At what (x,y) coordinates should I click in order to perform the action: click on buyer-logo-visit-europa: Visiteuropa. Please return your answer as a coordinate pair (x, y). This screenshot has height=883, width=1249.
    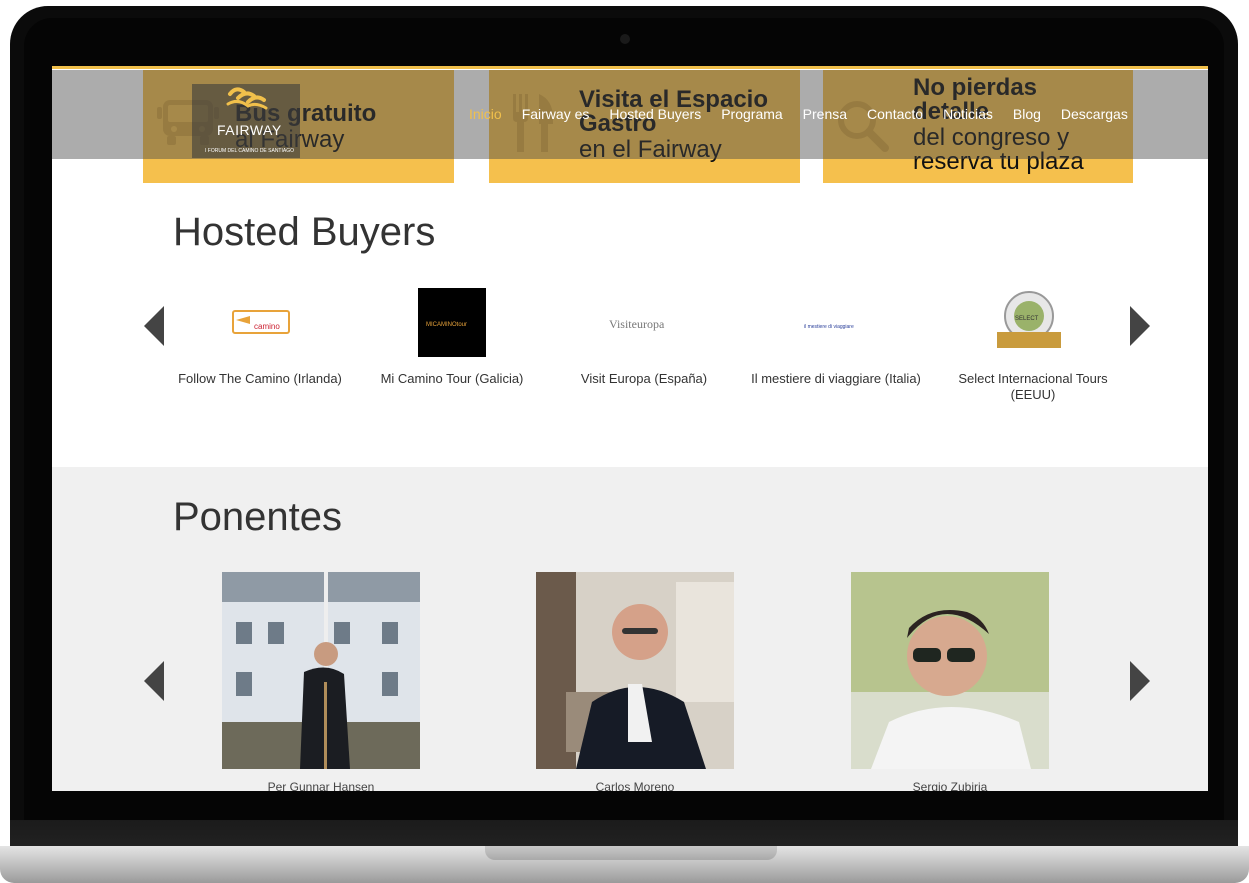
    Looking at the image, I should click on (644, 324).